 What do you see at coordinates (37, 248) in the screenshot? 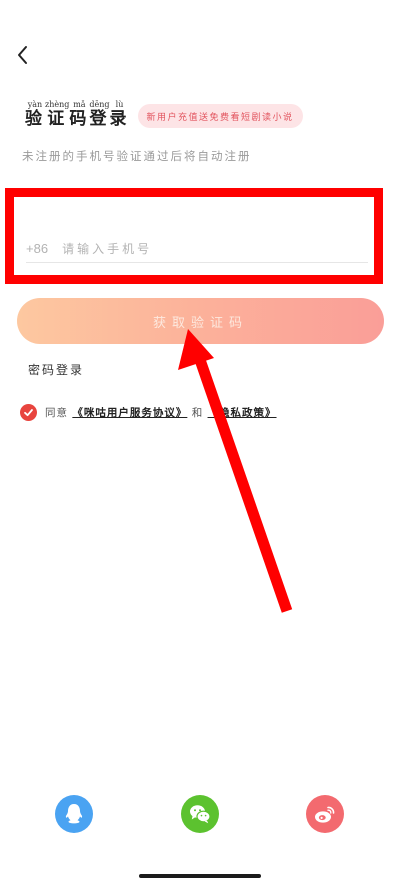
I see `country-code: +86` at bounding box center [37, 248].